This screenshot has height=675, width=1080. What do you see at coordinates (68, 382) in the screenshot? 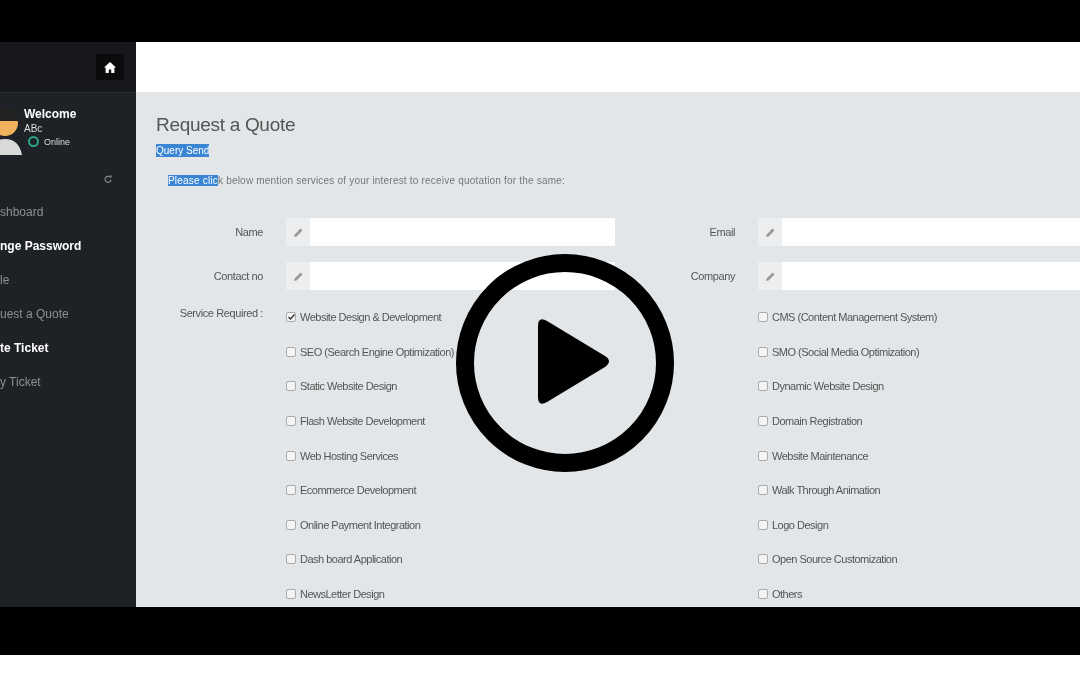
I see `sidebar-item: y Ticket` at bounding box center [68, 382].